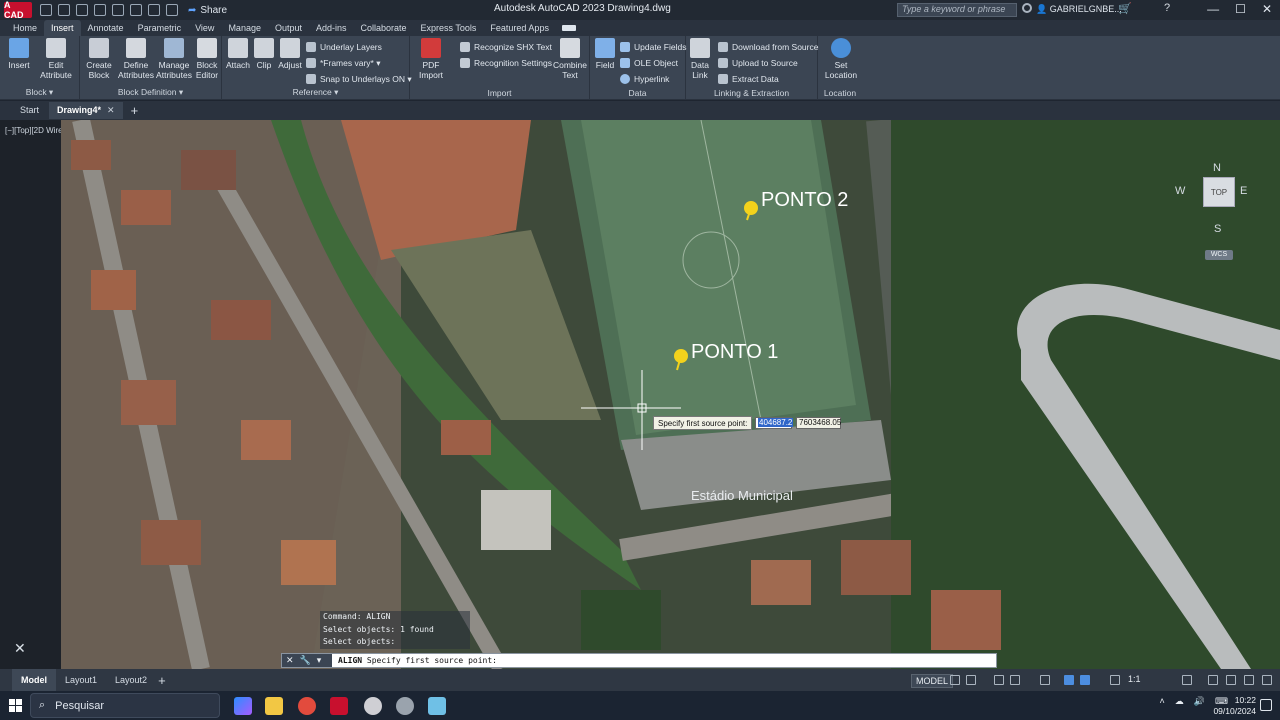  I want to click on compass-east: E, so click(1243, 191).